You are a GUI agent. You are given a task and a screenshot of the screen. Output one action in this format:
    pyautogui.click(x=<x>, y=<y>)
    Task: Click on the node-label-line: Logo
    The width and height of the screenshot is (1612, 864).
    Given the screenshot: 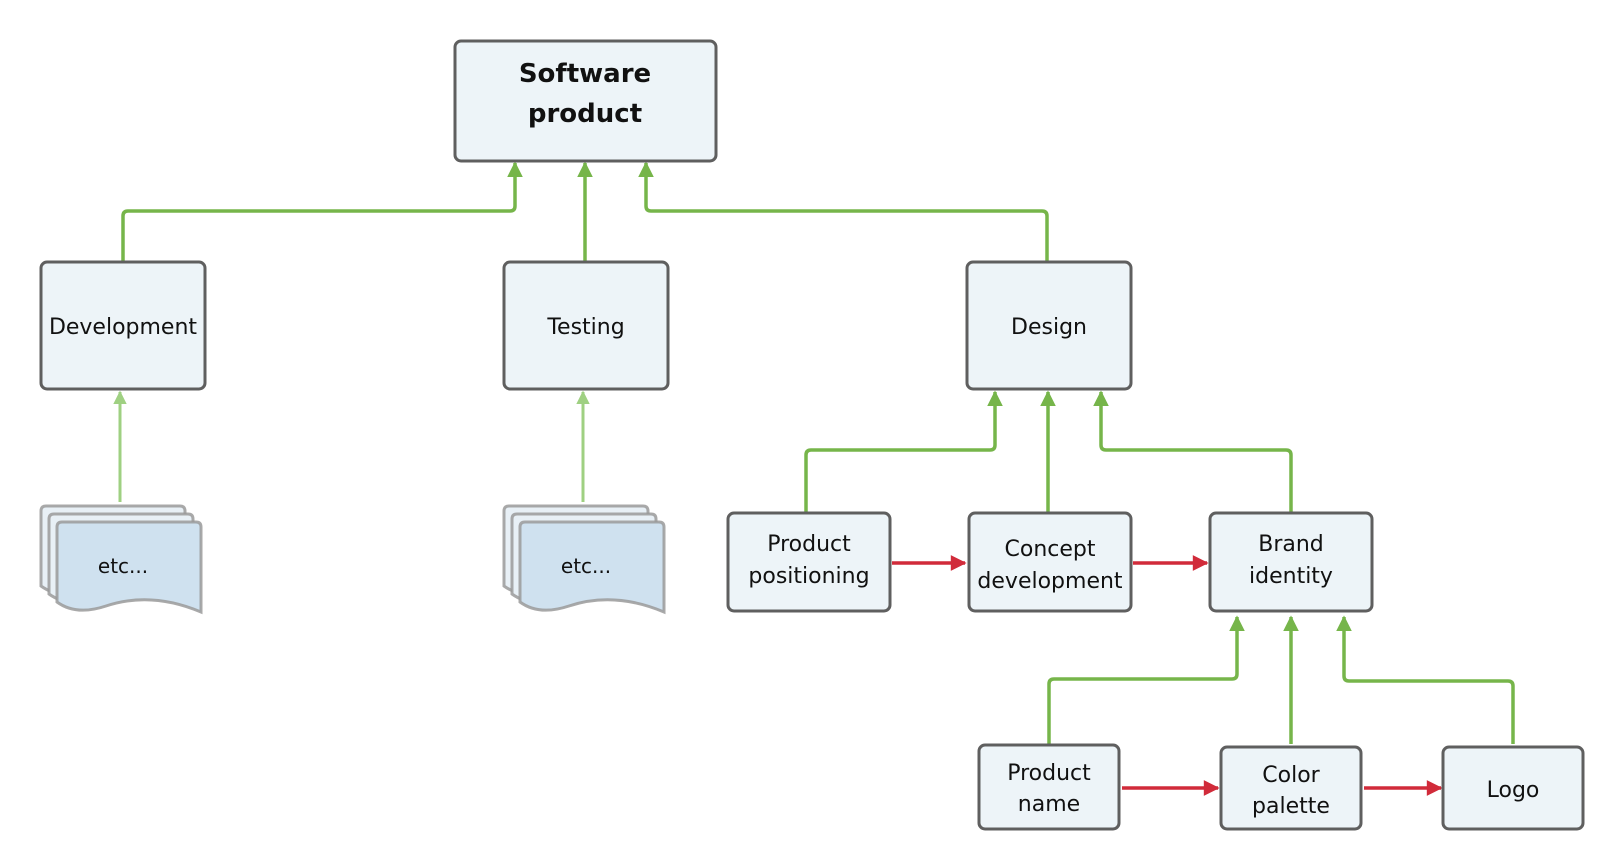 What is the action you would take?
    pyautogui.click(x=1513, y=790)
    